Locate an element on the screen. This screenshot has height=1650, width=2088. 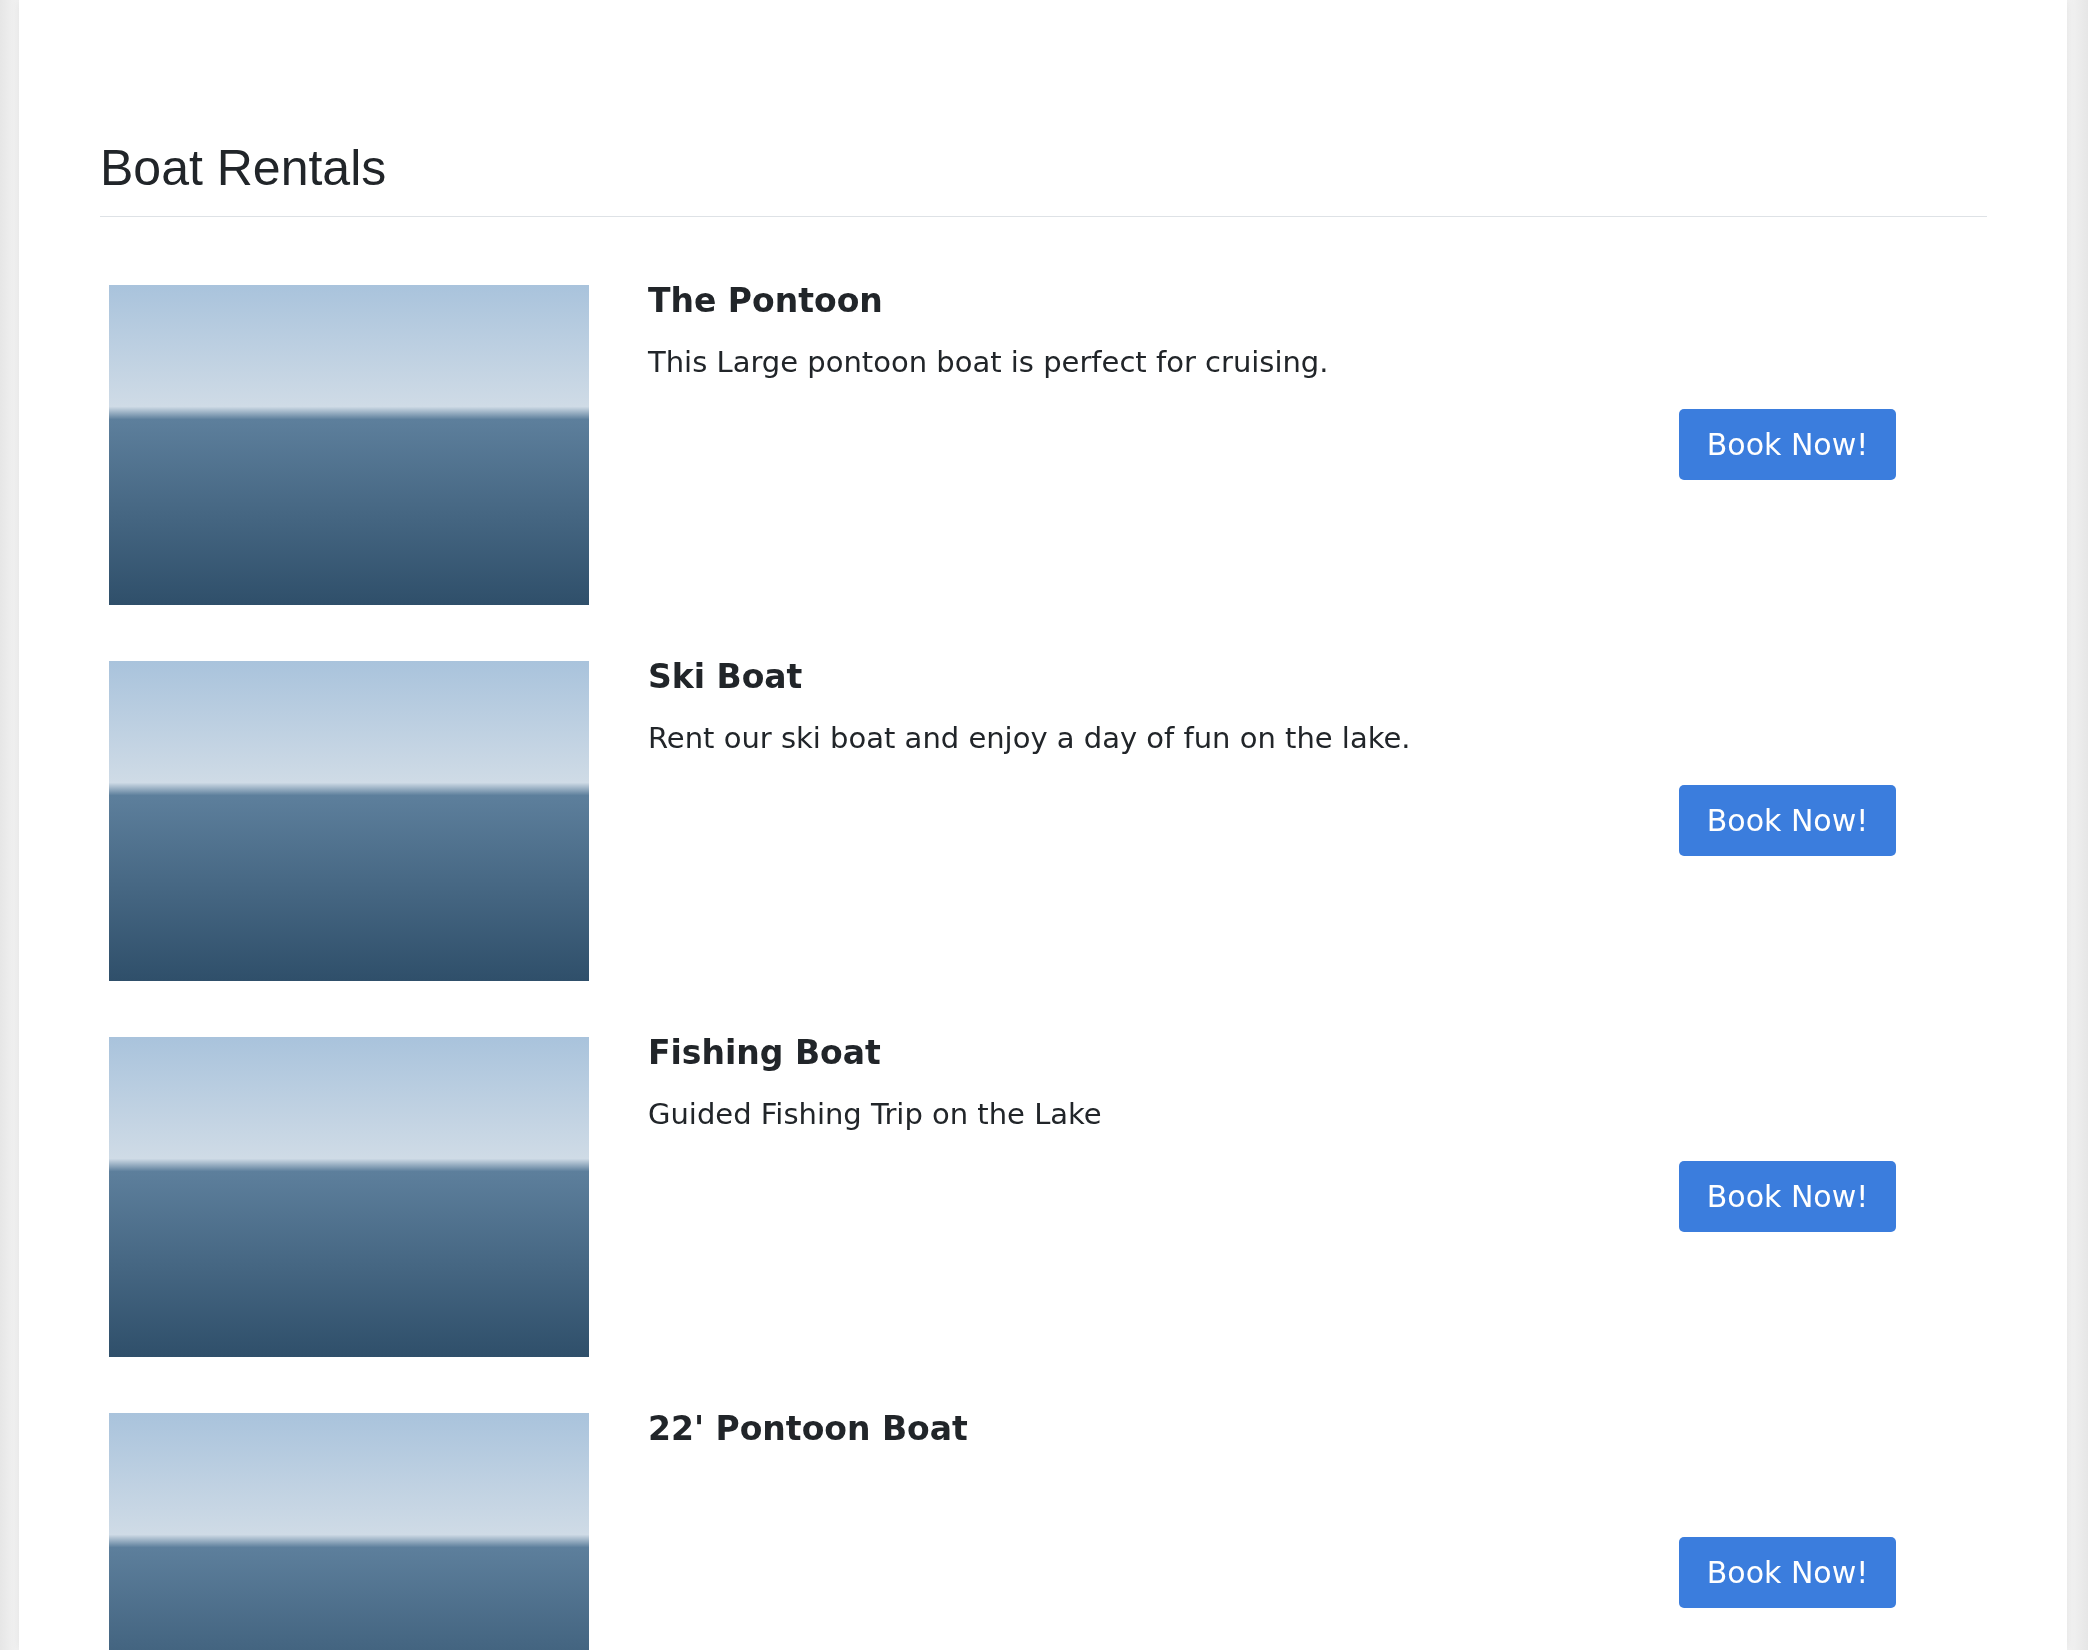
boat-description: Rent our ski boat and enjoy a day of fun on the lake. is located at coordinates (1030, 738).